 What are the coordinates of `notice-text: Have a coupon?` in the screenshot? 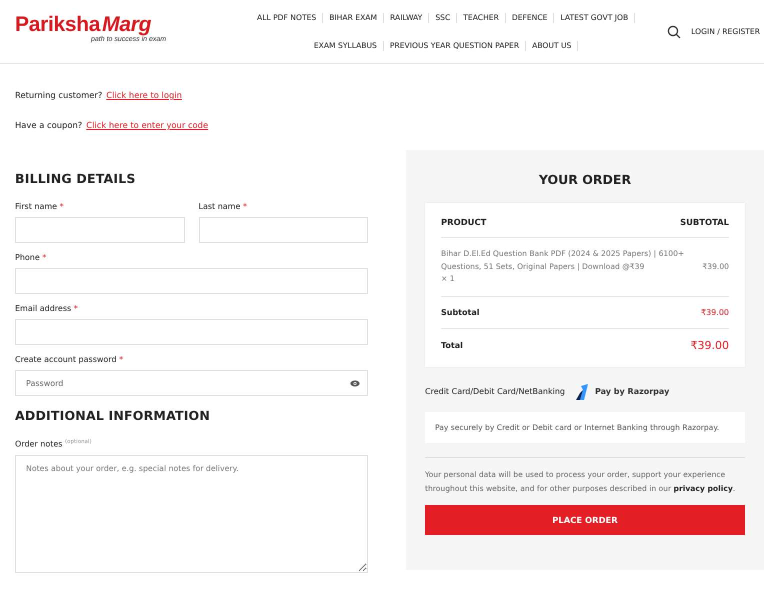 It's located at (48, 125).